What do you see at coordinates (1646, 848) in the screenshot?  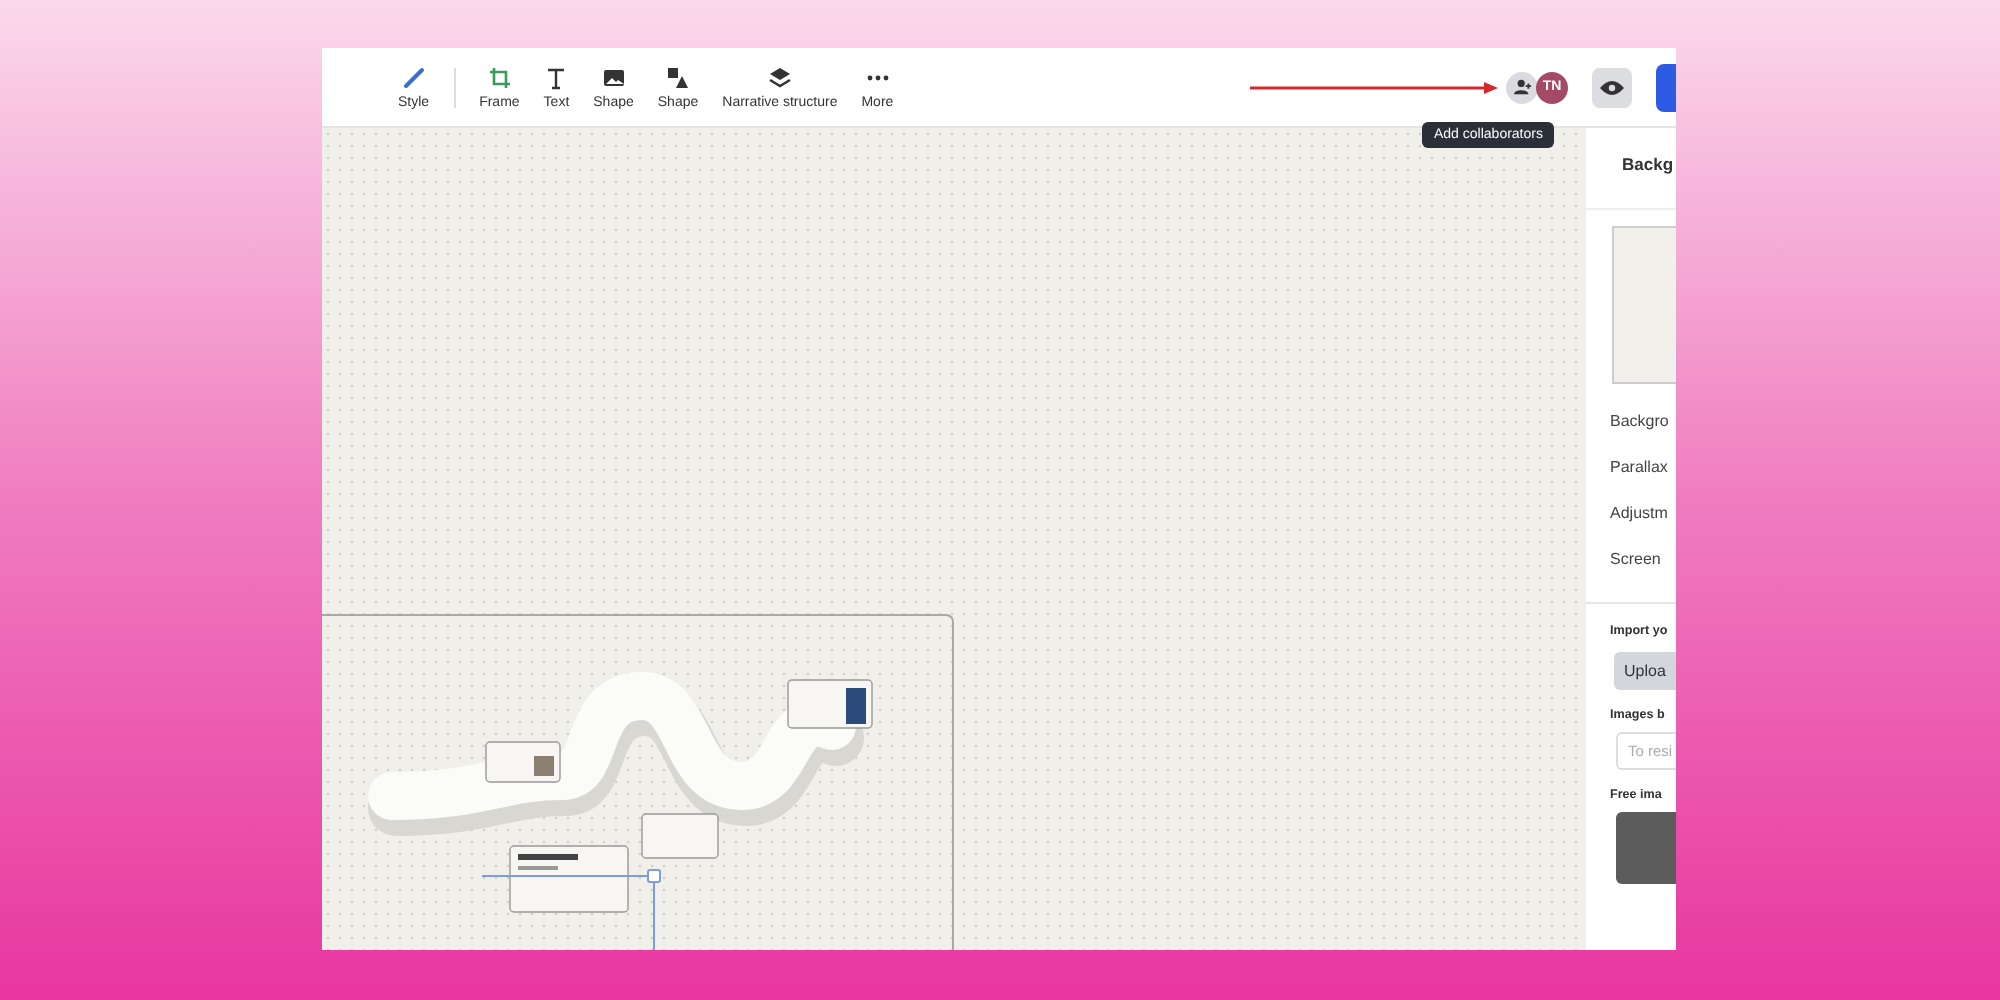 I see `image-thumbnail` at bounding box center [1646, 848].